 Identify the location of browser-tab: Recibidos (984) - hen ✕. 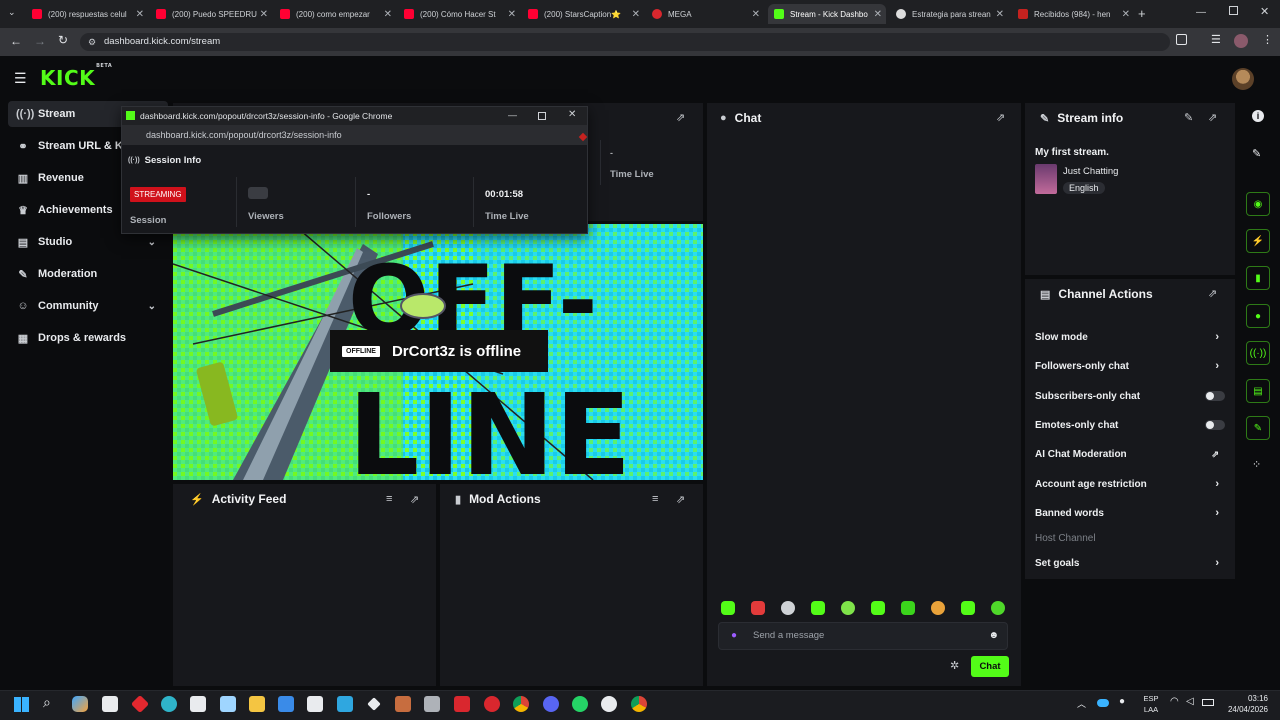
(1073, 14).